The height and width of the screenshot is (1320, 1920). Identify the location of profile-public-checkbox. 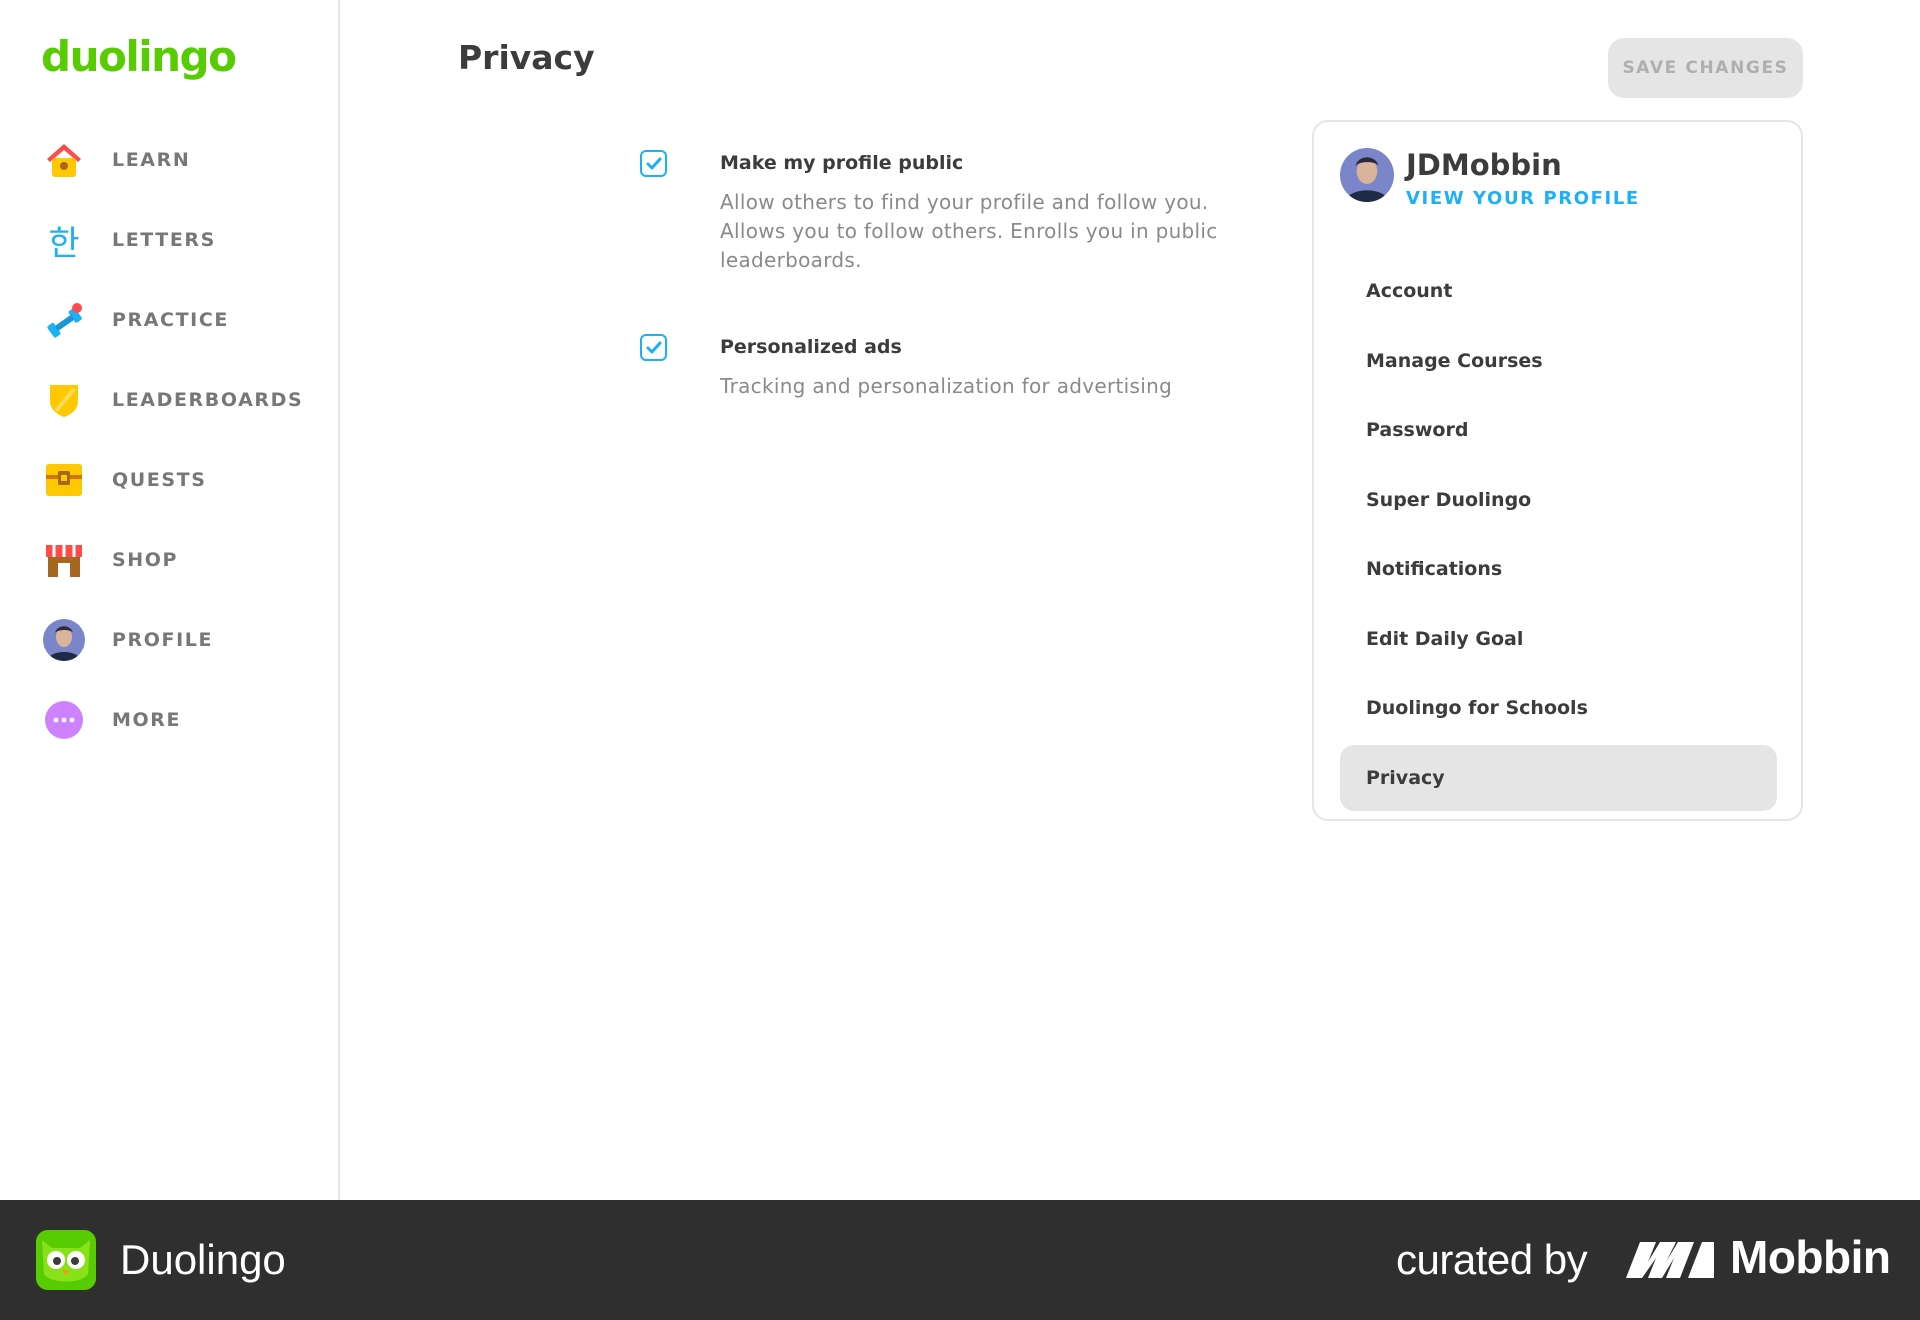
(653, 163).